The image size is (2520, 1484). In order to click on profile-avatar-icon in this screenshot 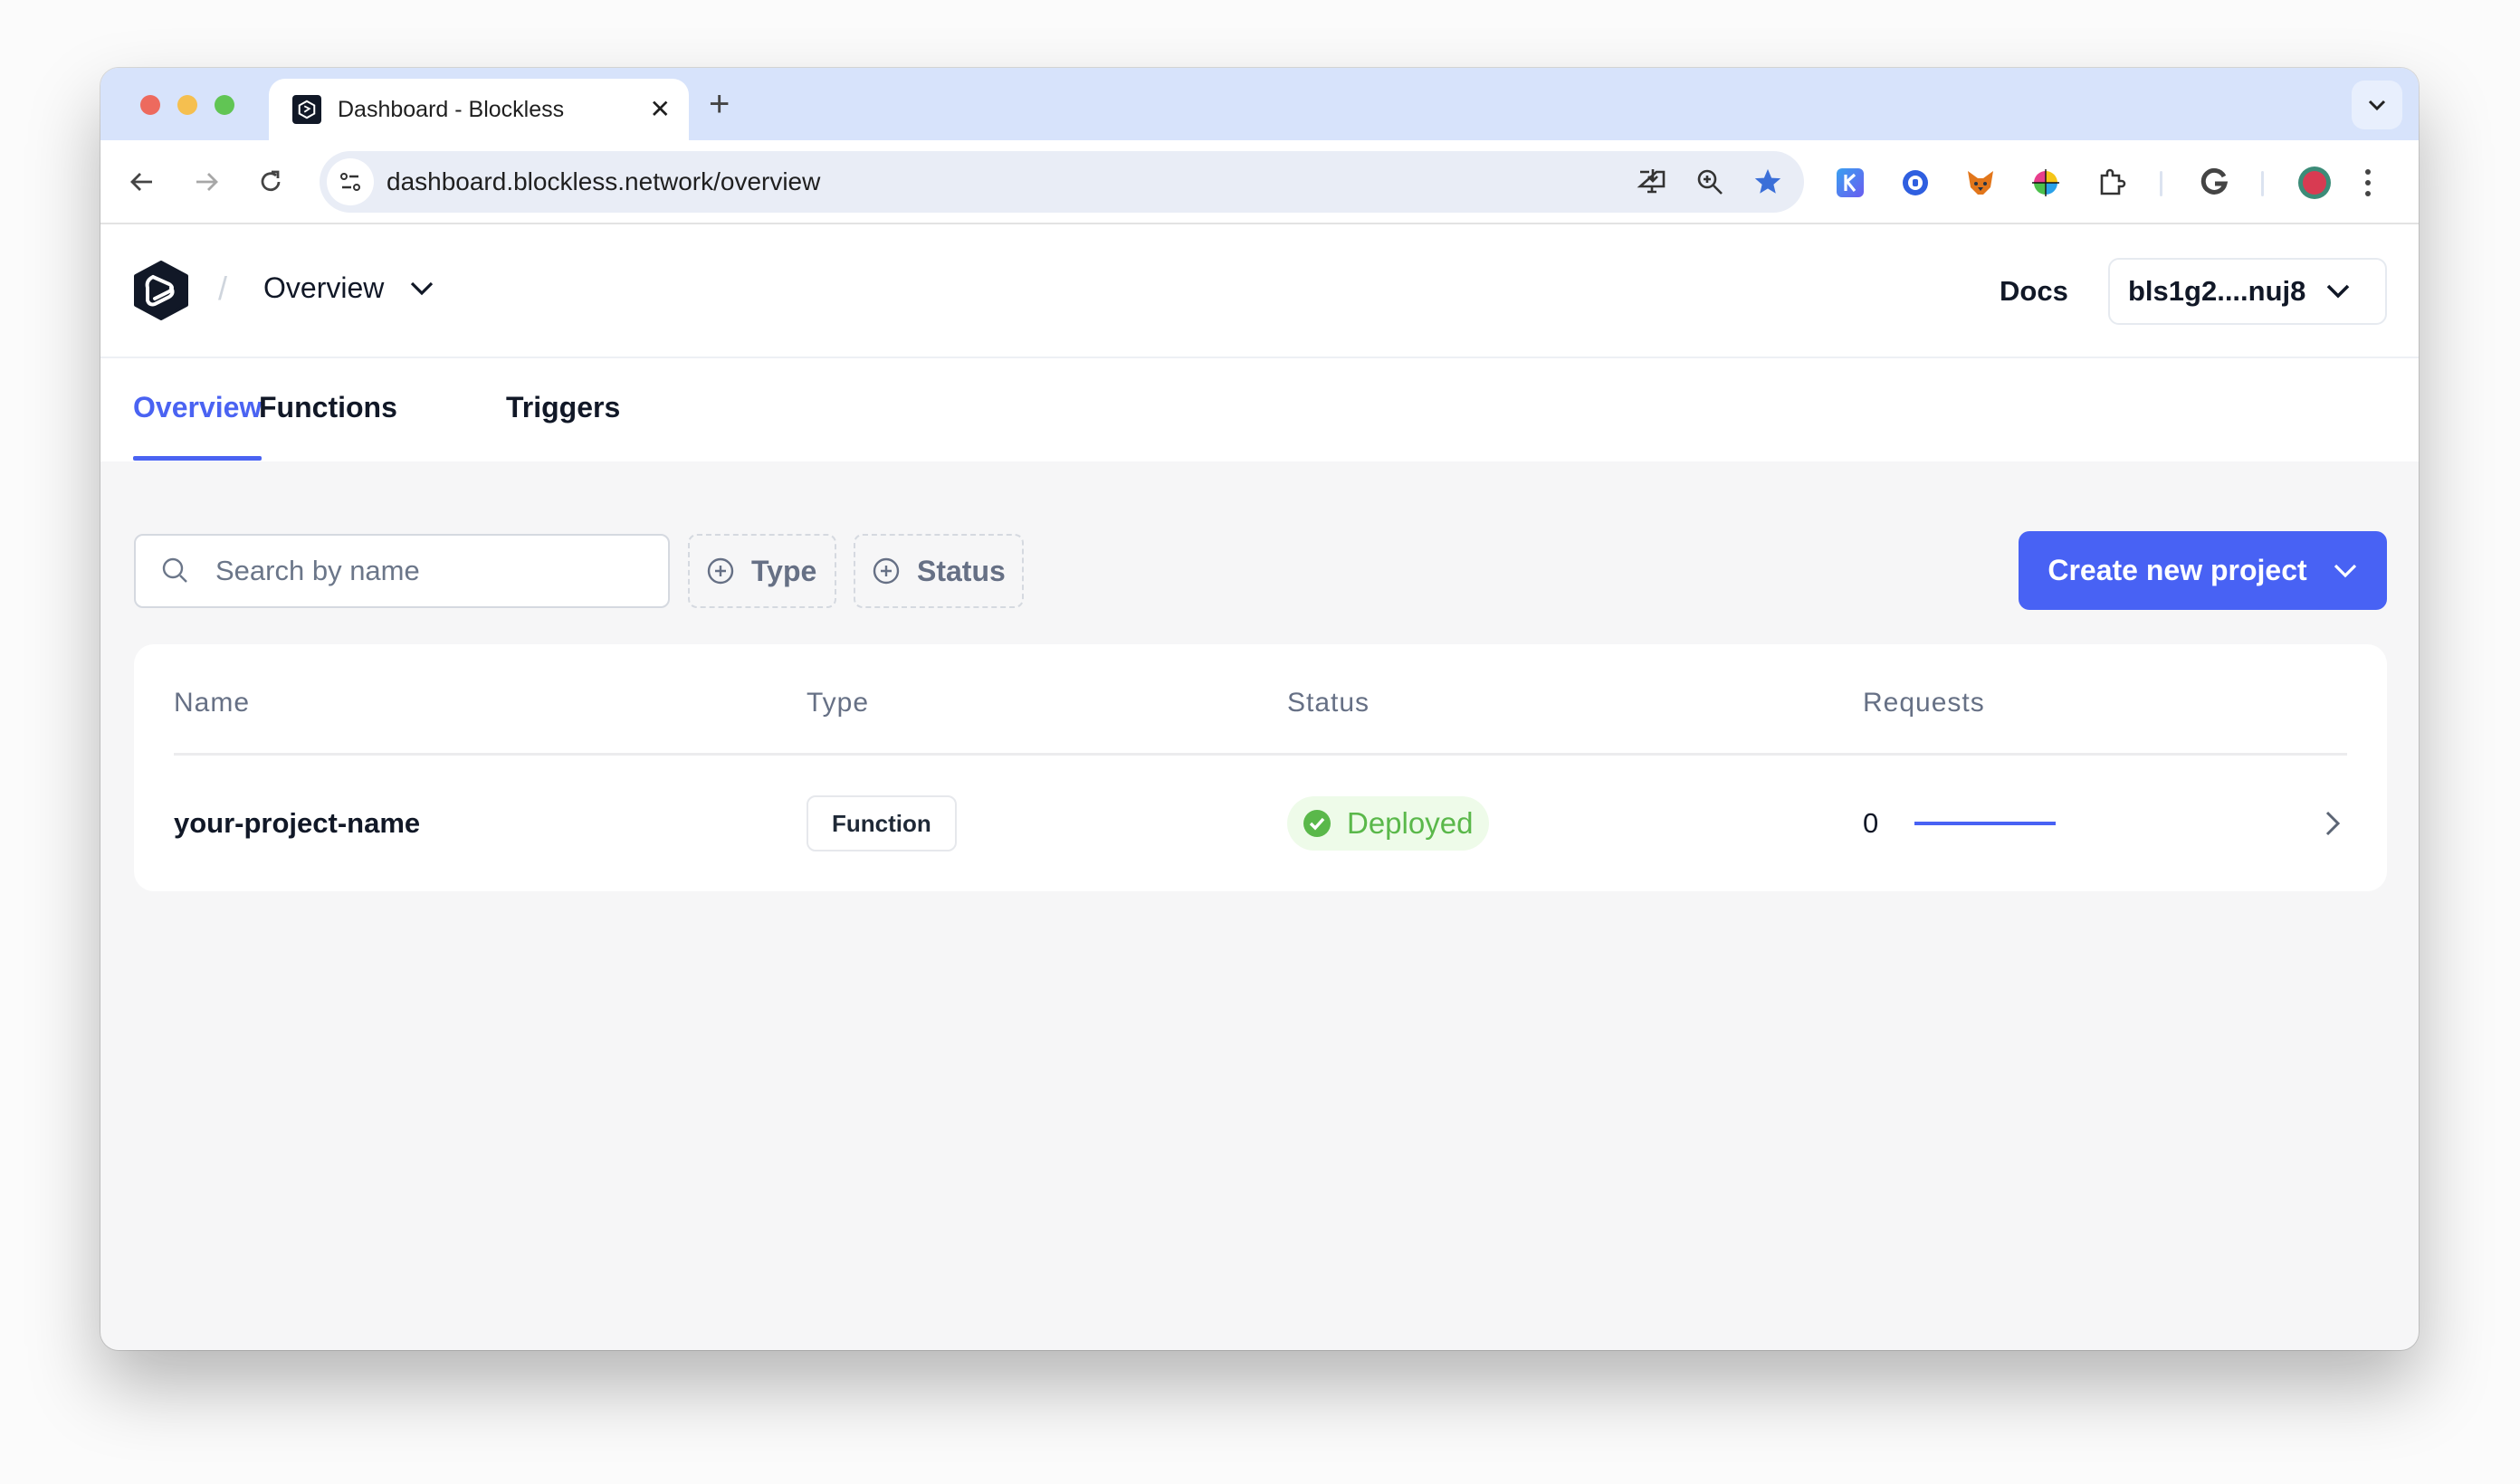, I will do `click(2314, 183)`.